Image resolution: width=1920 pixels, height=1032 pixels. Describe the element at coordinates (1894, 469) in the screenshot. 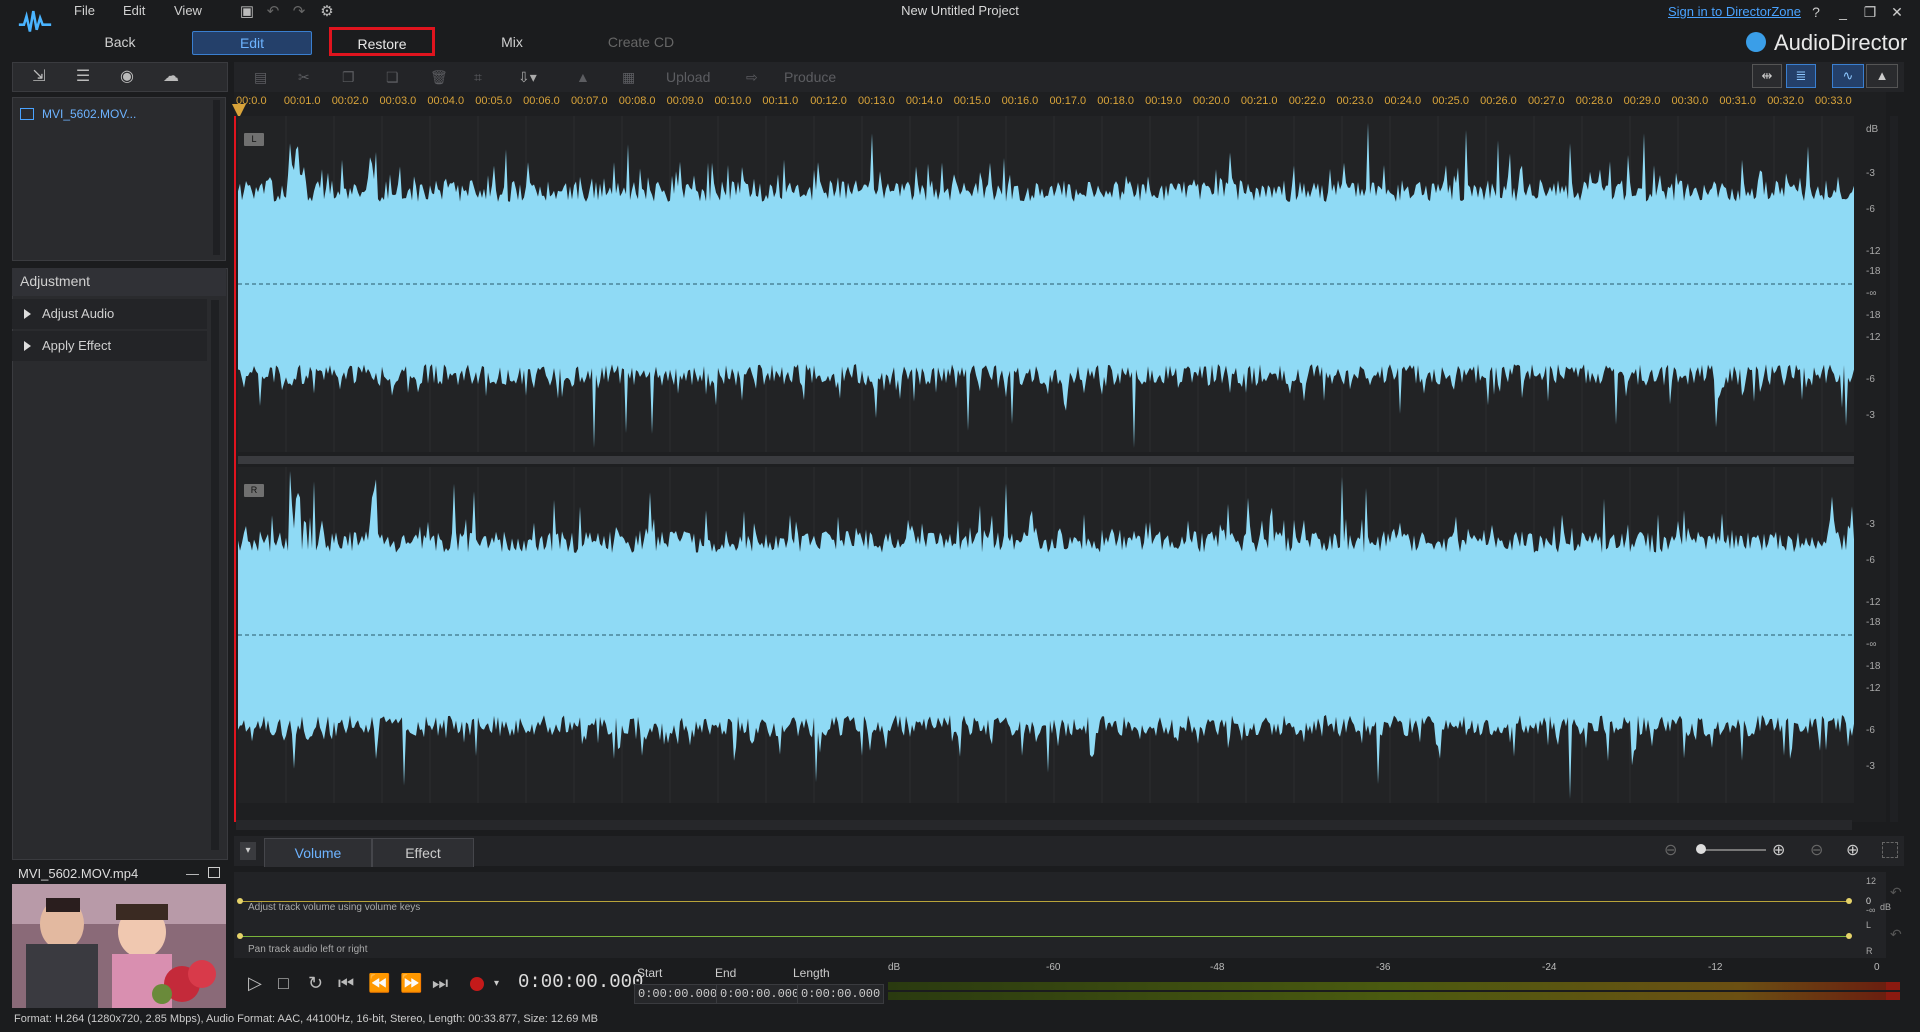

I see `vertical-scrollbar` at that location.